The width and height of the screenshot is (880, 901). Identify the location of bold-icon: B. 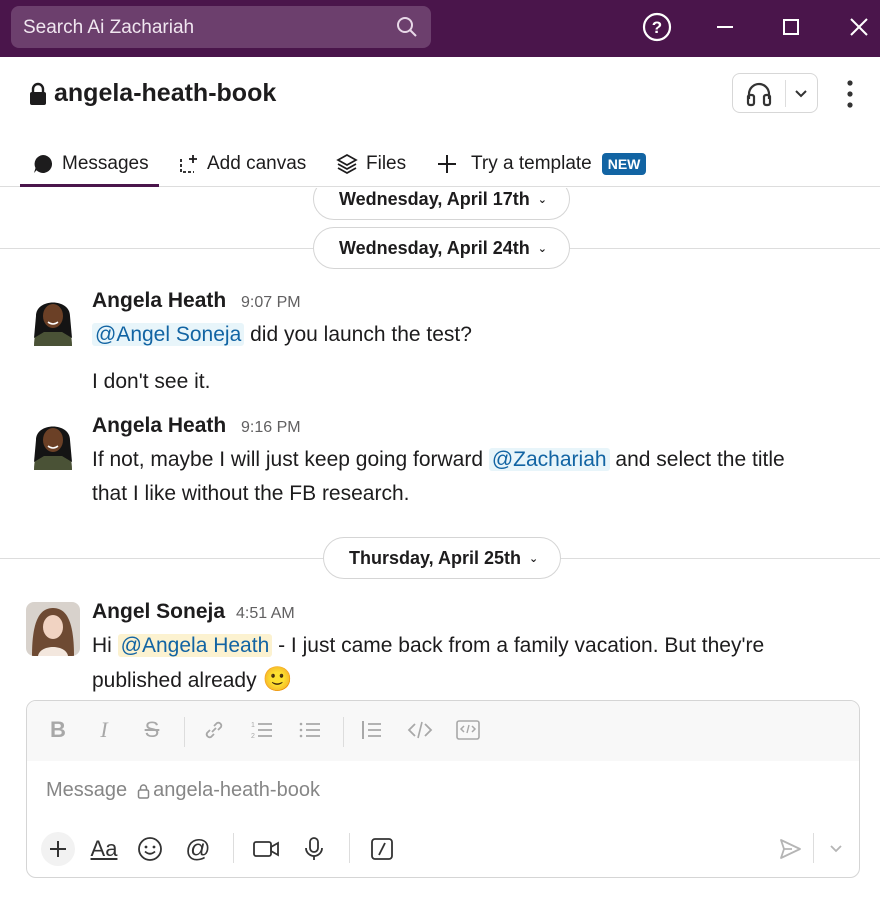
(58, 730).